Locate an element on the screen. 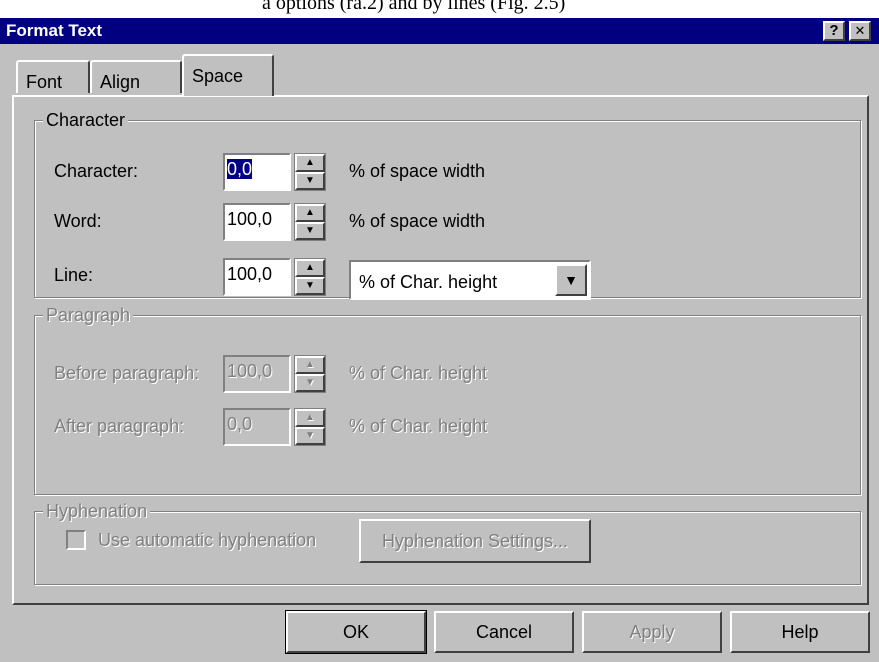  ok-button-label: OK is located at coordinates (355, 632).